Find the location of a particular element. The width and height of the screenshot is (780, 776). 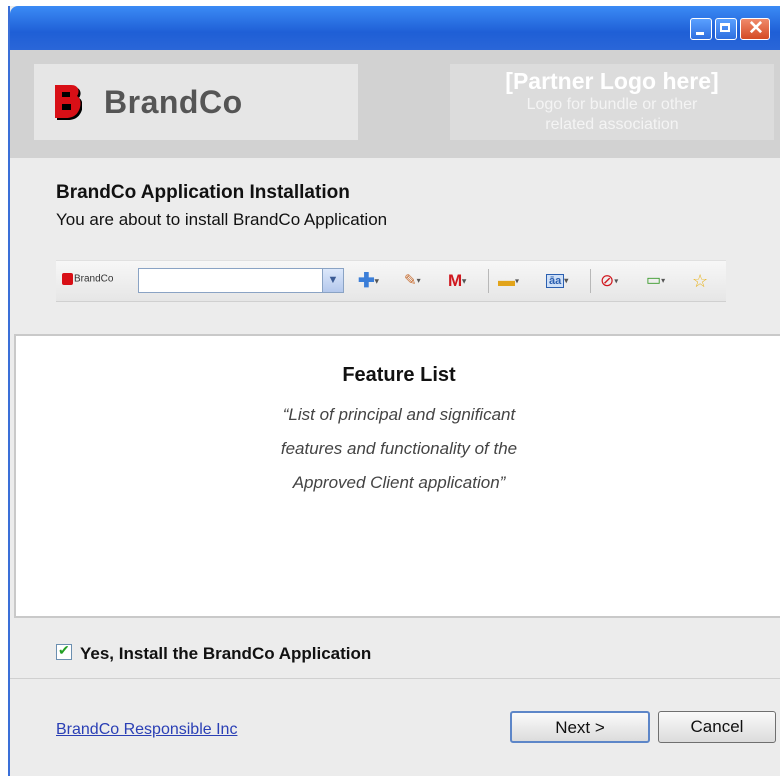

close-icon: ✕ is located at coordinates (756, 28).